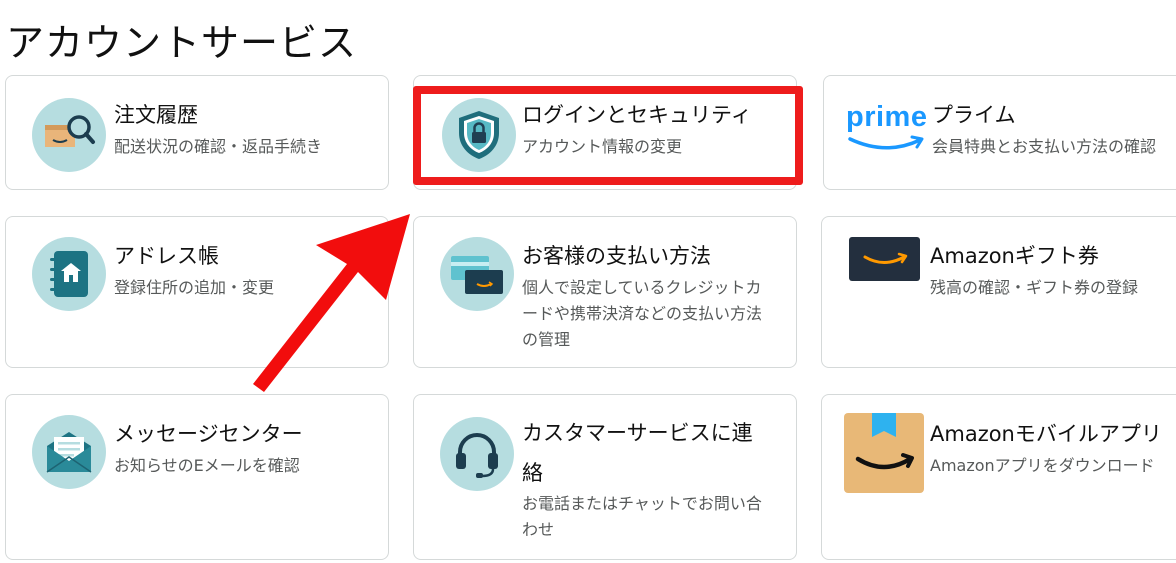 The width and height of the screenshot is (1176, 563). Describe the element at coordinates (197, 132) in the screenshot. I see `orders-card: 注文履歴 配送状況の確認・返品手続き` at that location.